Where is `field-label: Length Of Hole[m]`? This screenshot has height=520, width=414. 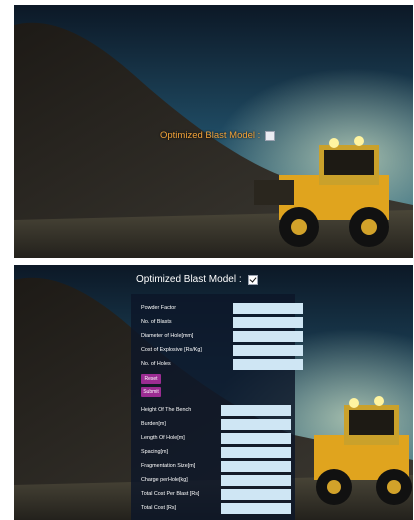 field-label: Length Of Hole[m] is located at coordinates (163, 438).